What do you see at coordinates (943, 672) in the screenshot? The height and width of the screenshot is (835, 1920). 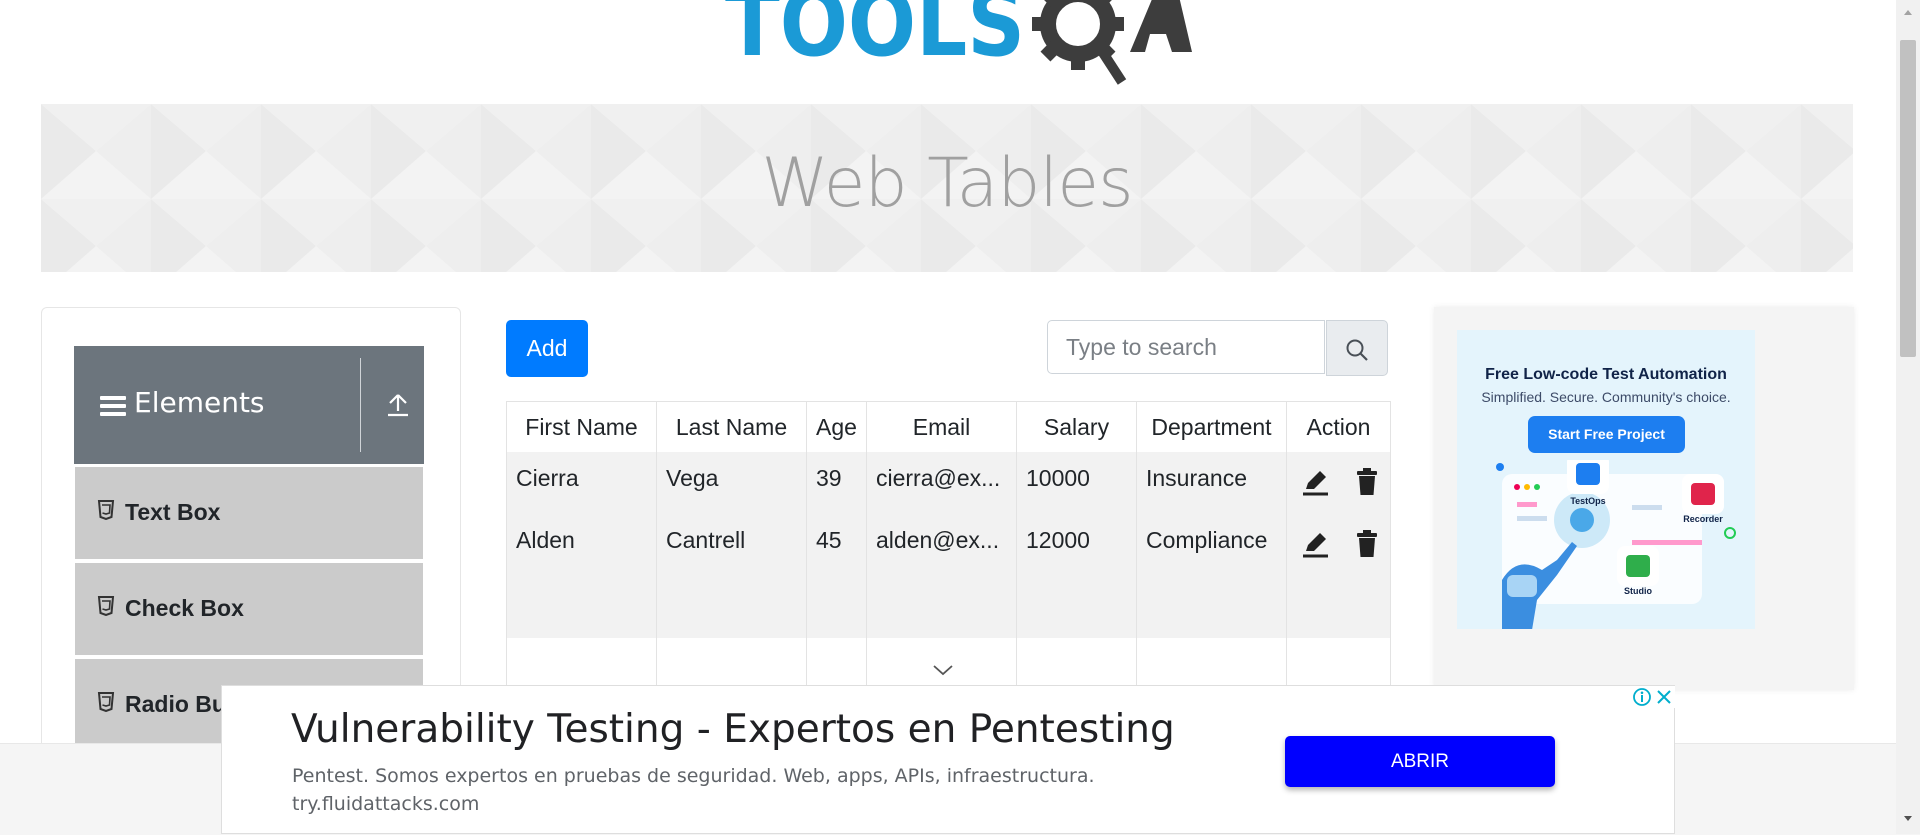 I see `chevron-down-icon` at bounding box center [943, 672].